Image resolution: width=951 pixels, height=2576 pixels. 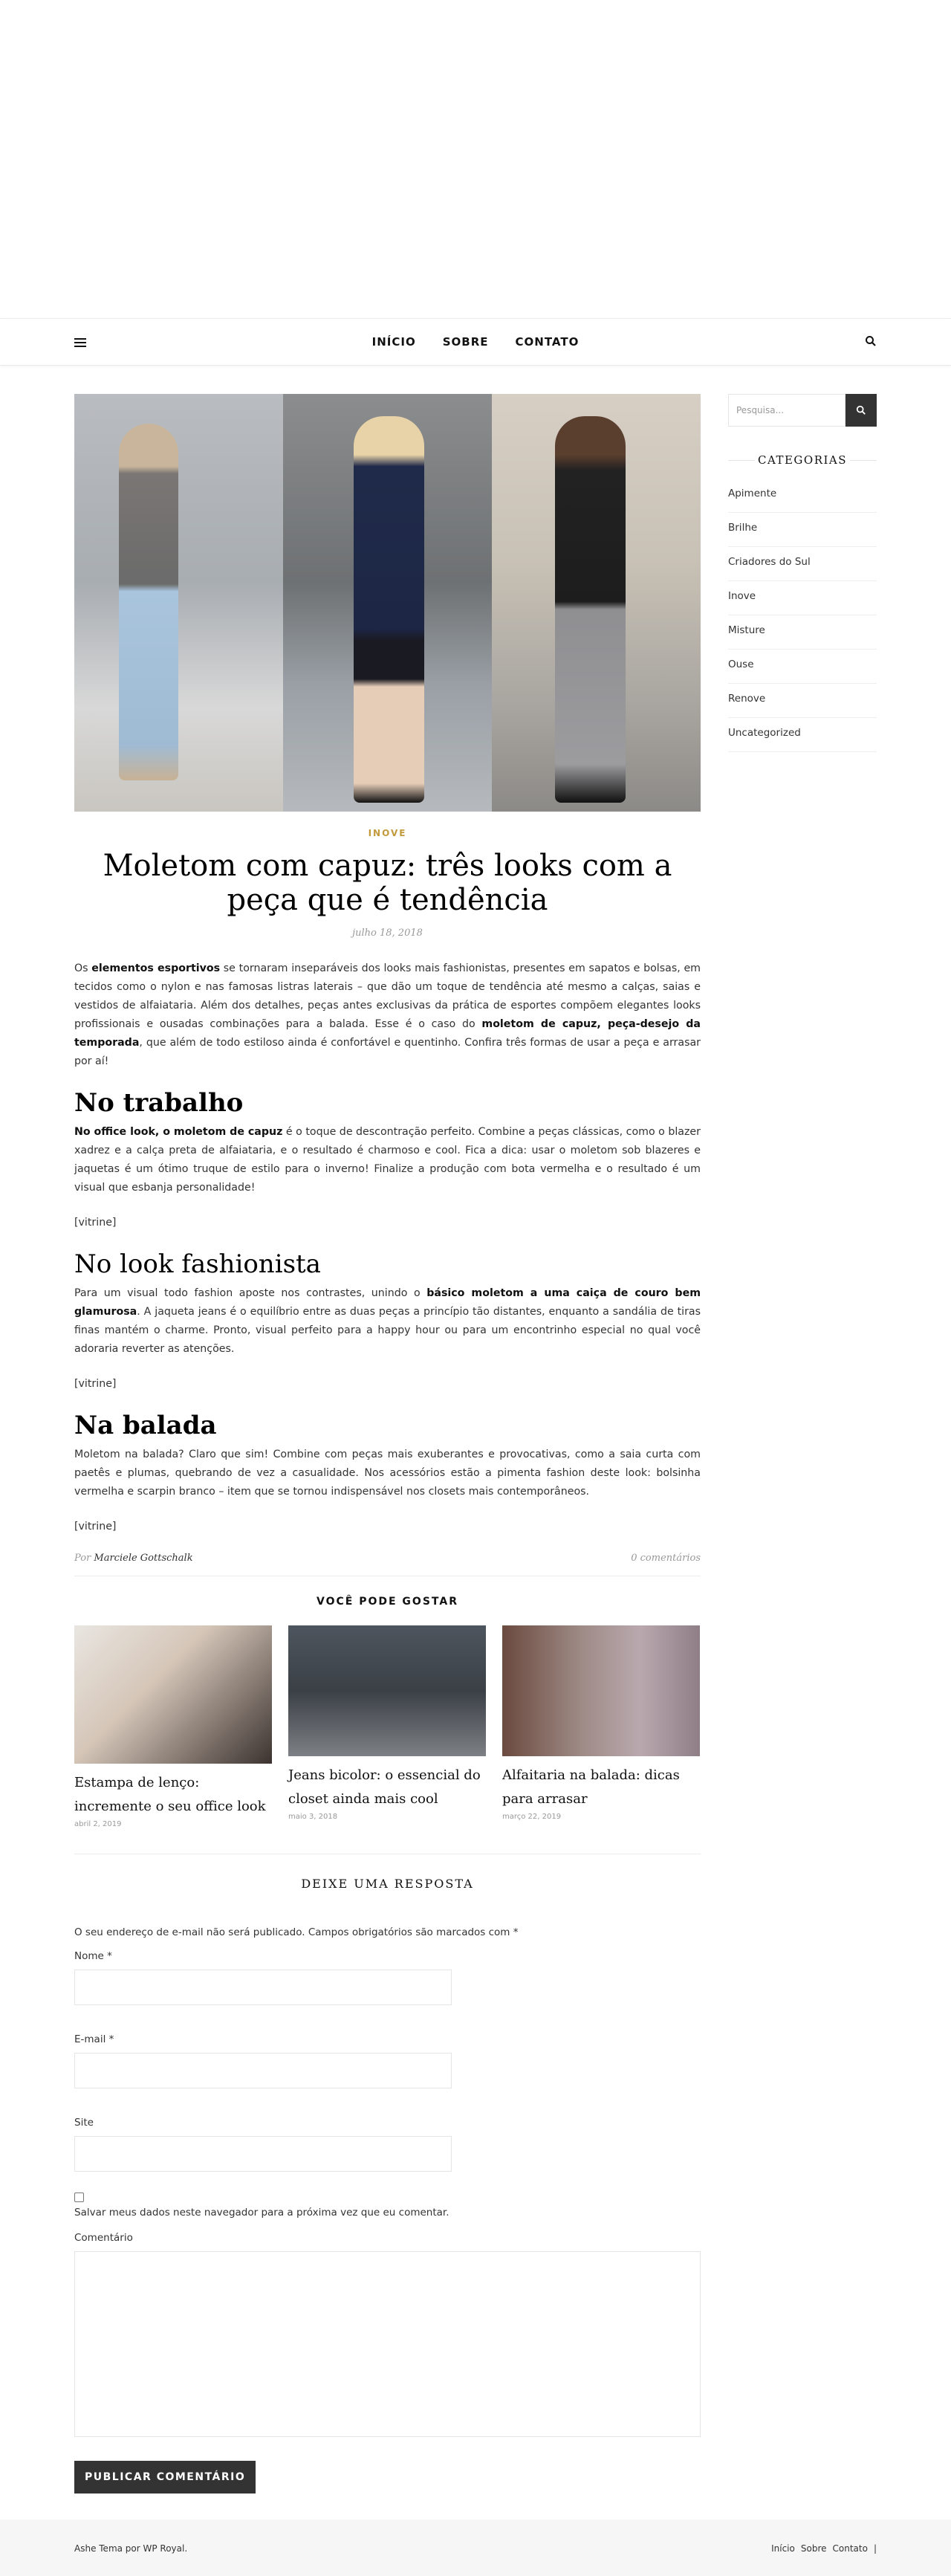 I want to click on name-label: Nome *, so click(x=93, y=1956).